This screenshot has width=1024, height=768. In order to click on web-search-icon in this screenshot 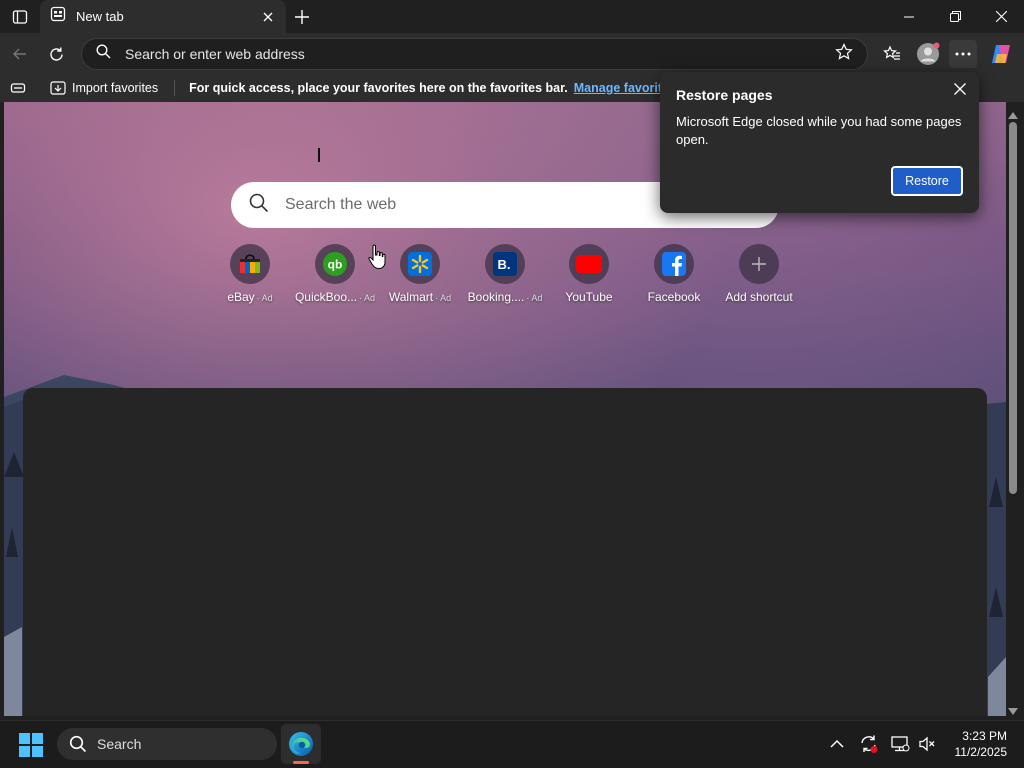, I will do `click(259, 205)`.